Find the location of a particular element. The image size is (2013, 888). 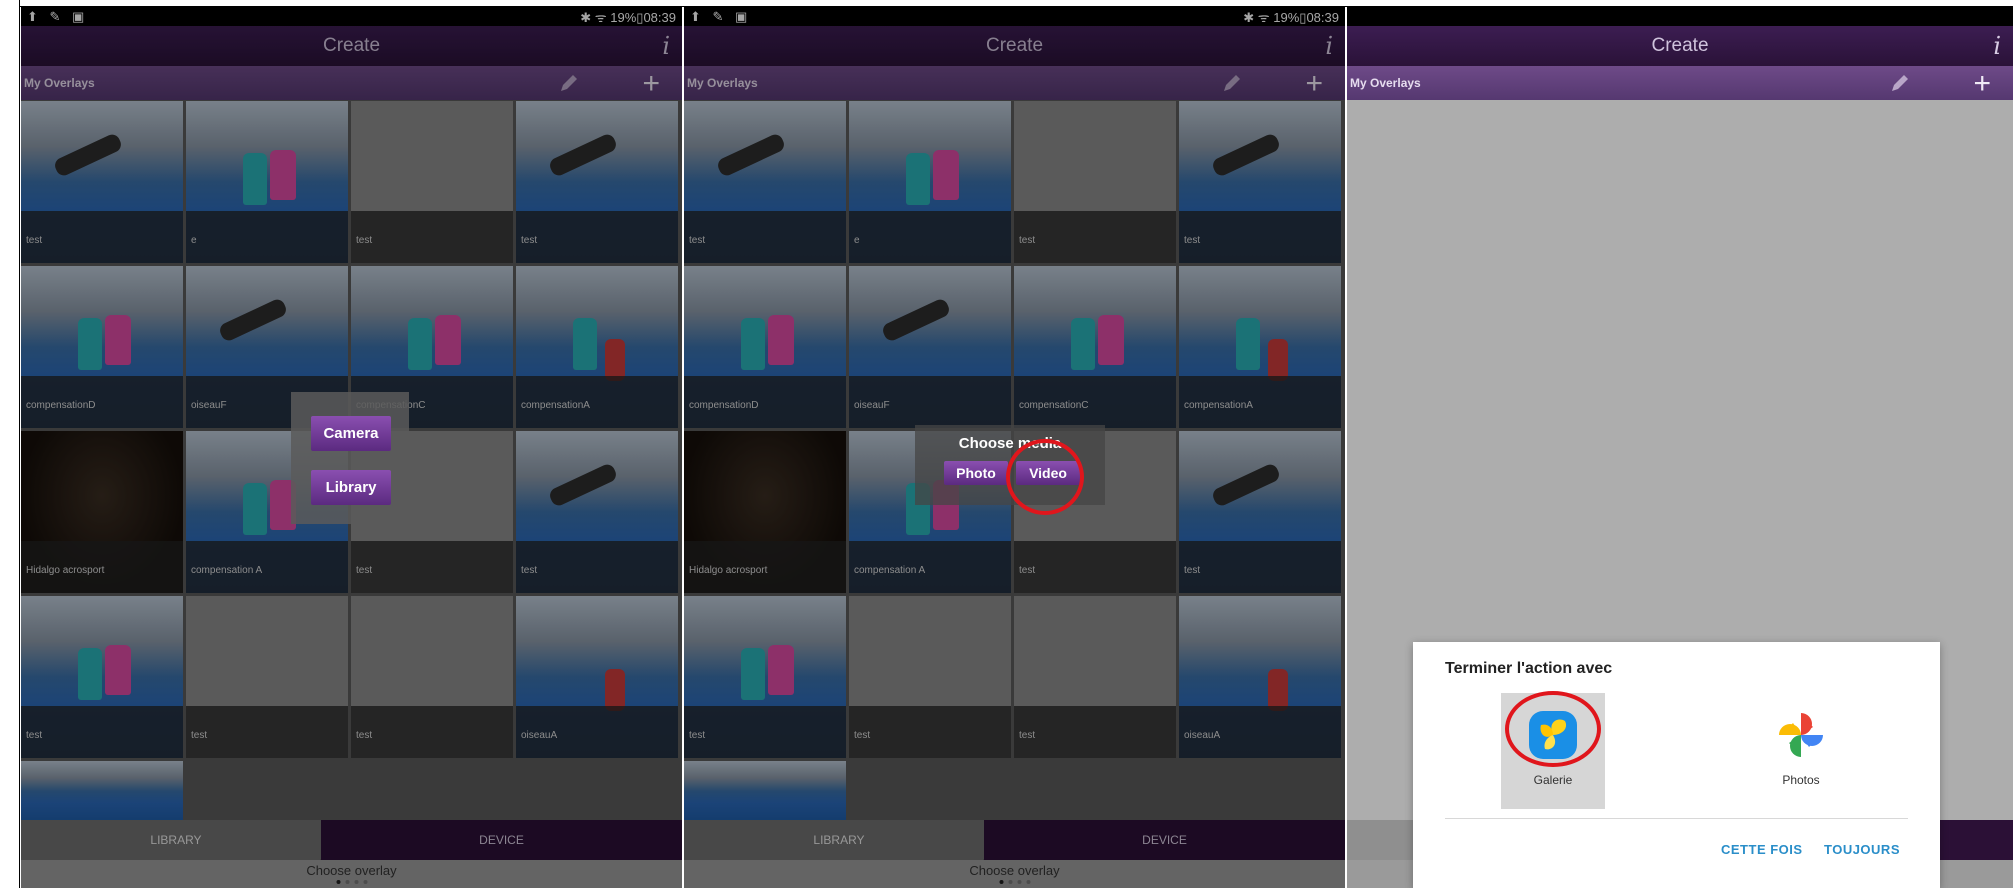

info-icon: i is located at coordinates (1997, 46).